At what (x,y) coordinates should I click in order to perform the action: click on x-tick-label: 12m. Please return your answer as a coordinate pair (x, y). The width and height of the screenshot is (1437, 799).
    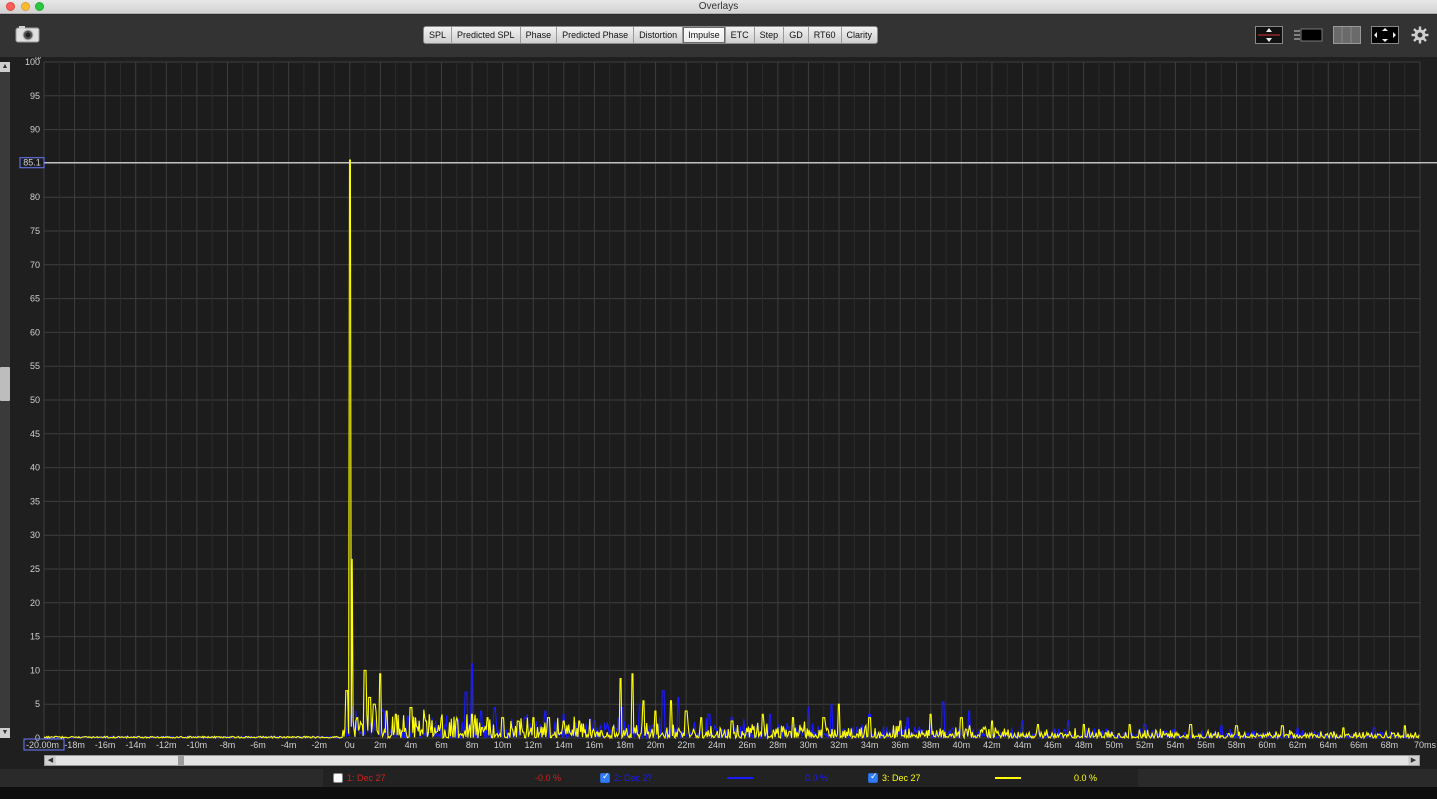
    Looking at the image, I should click on (533, 745).